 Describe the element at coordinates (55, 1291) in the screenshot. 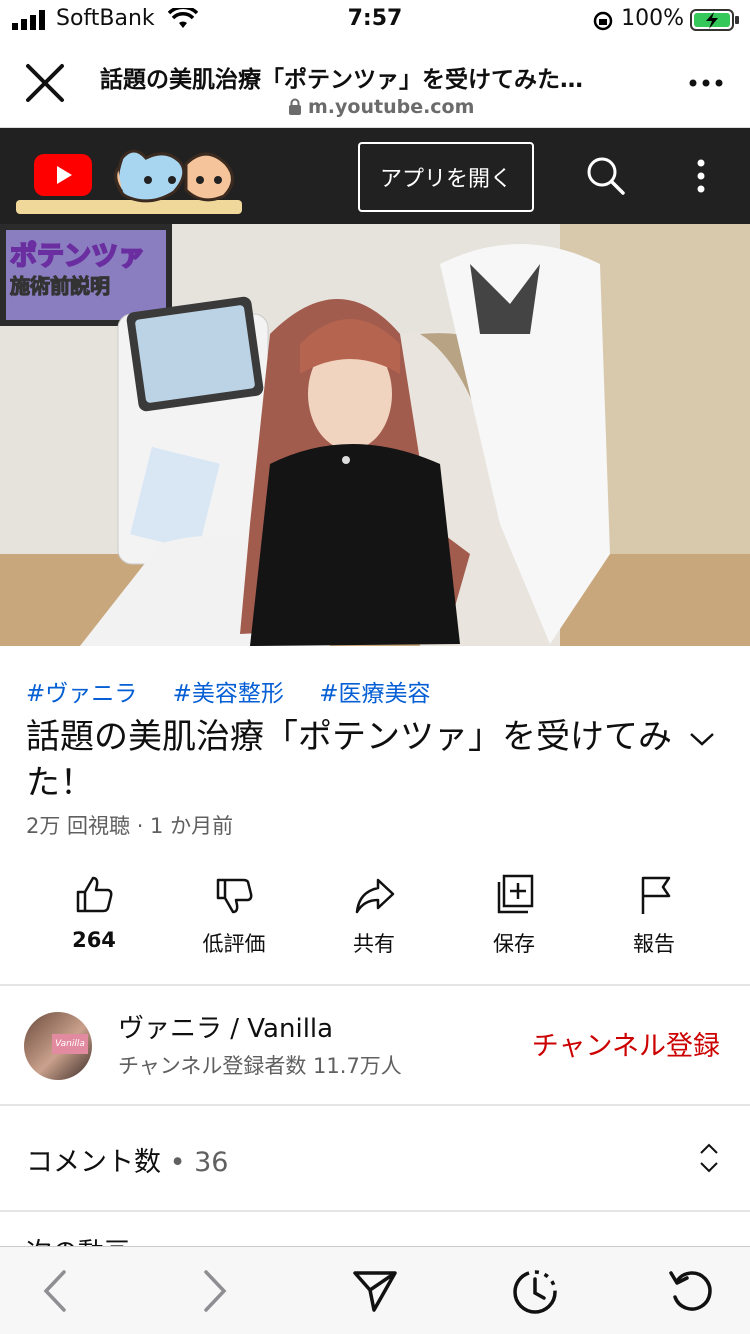

I see `back-arrow-icon` at that location.